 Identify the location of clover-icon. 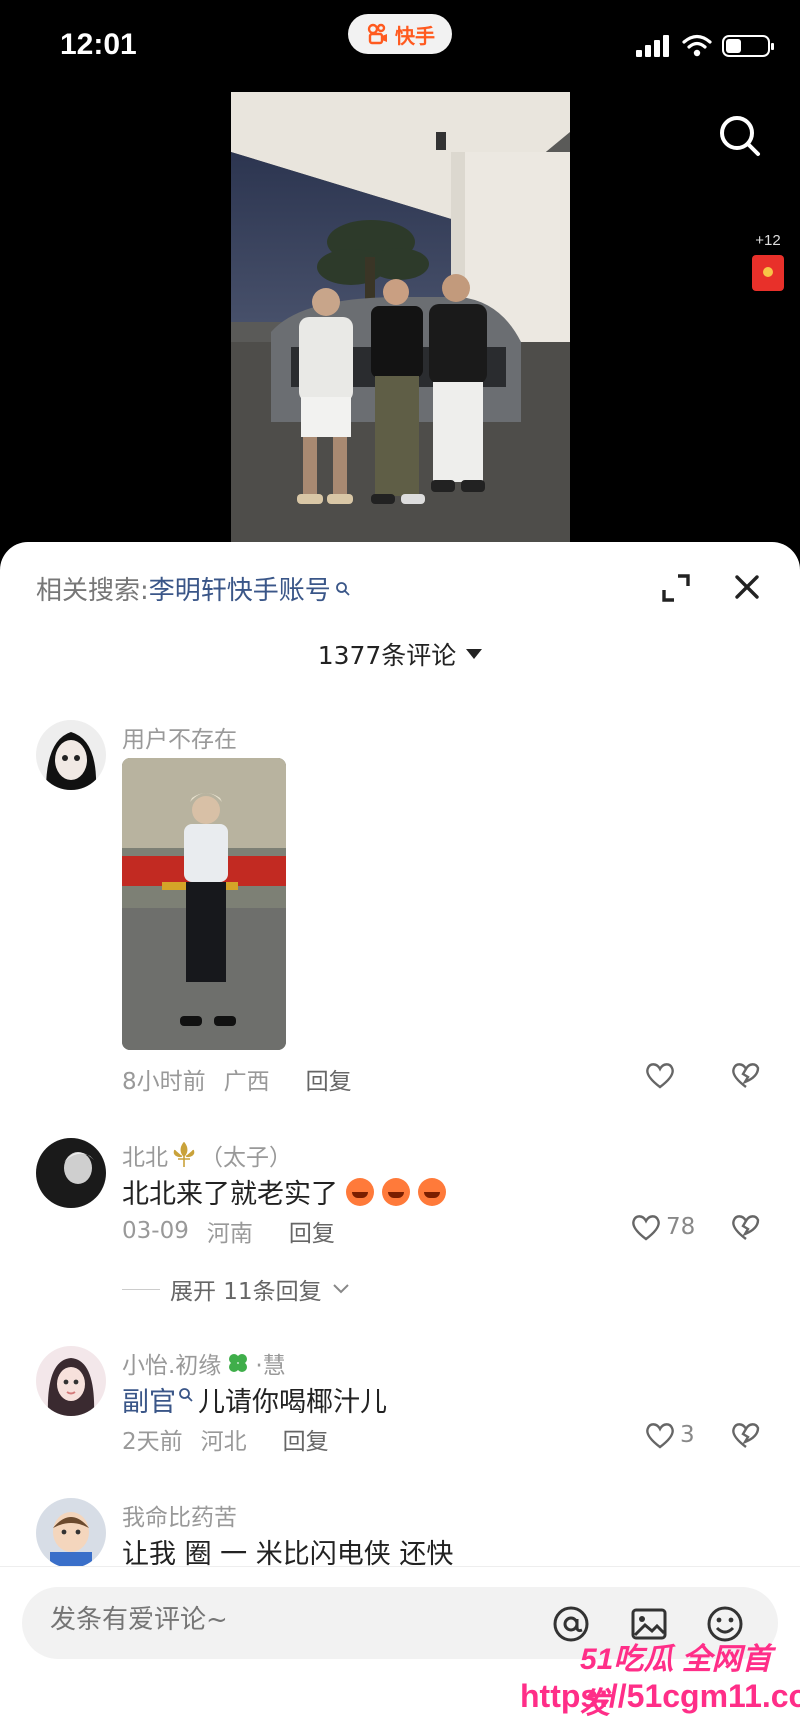
(238, 1363).